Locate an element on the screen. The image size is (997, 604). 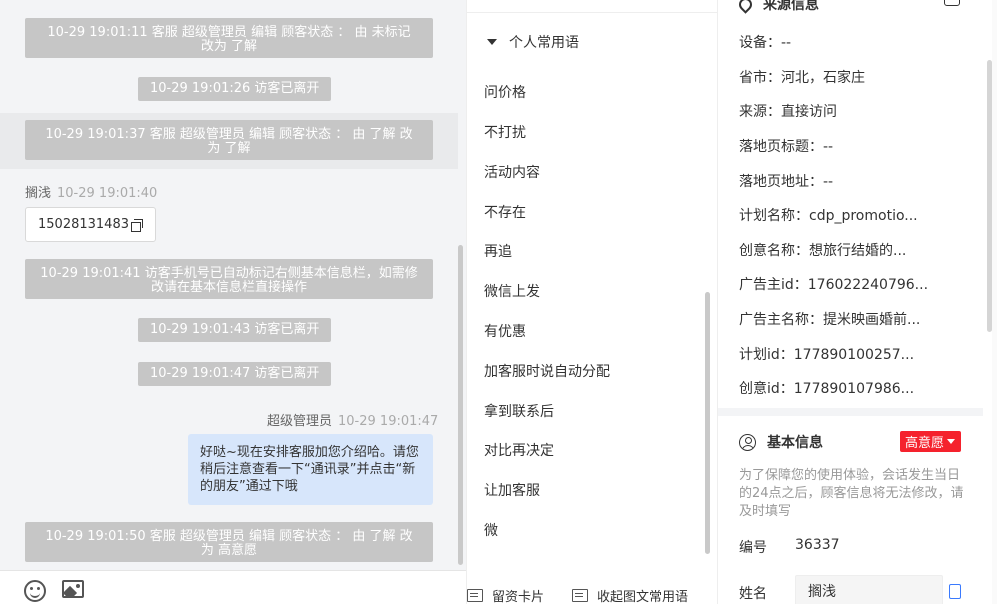
collapse-phrases-button: 收起图文常用语 is located at coordinates (630, 595).